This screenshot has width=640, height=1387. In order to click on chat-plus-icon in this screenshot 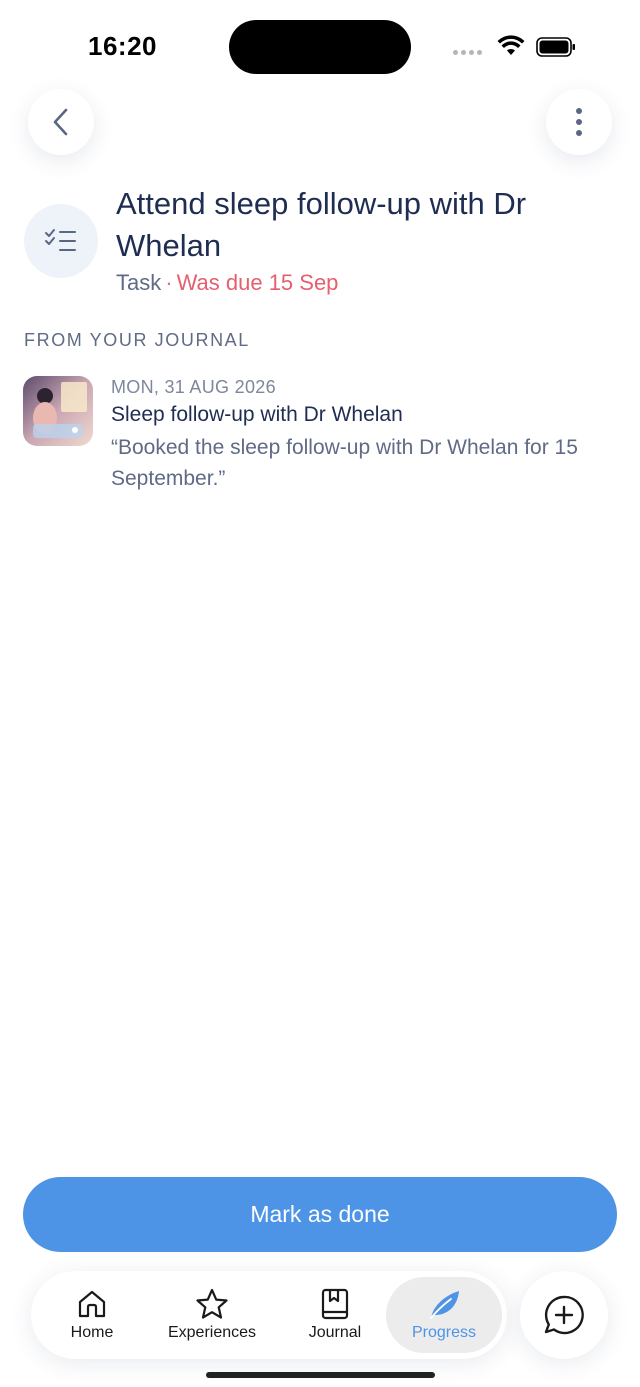, I will do `click(564, 1315)`.